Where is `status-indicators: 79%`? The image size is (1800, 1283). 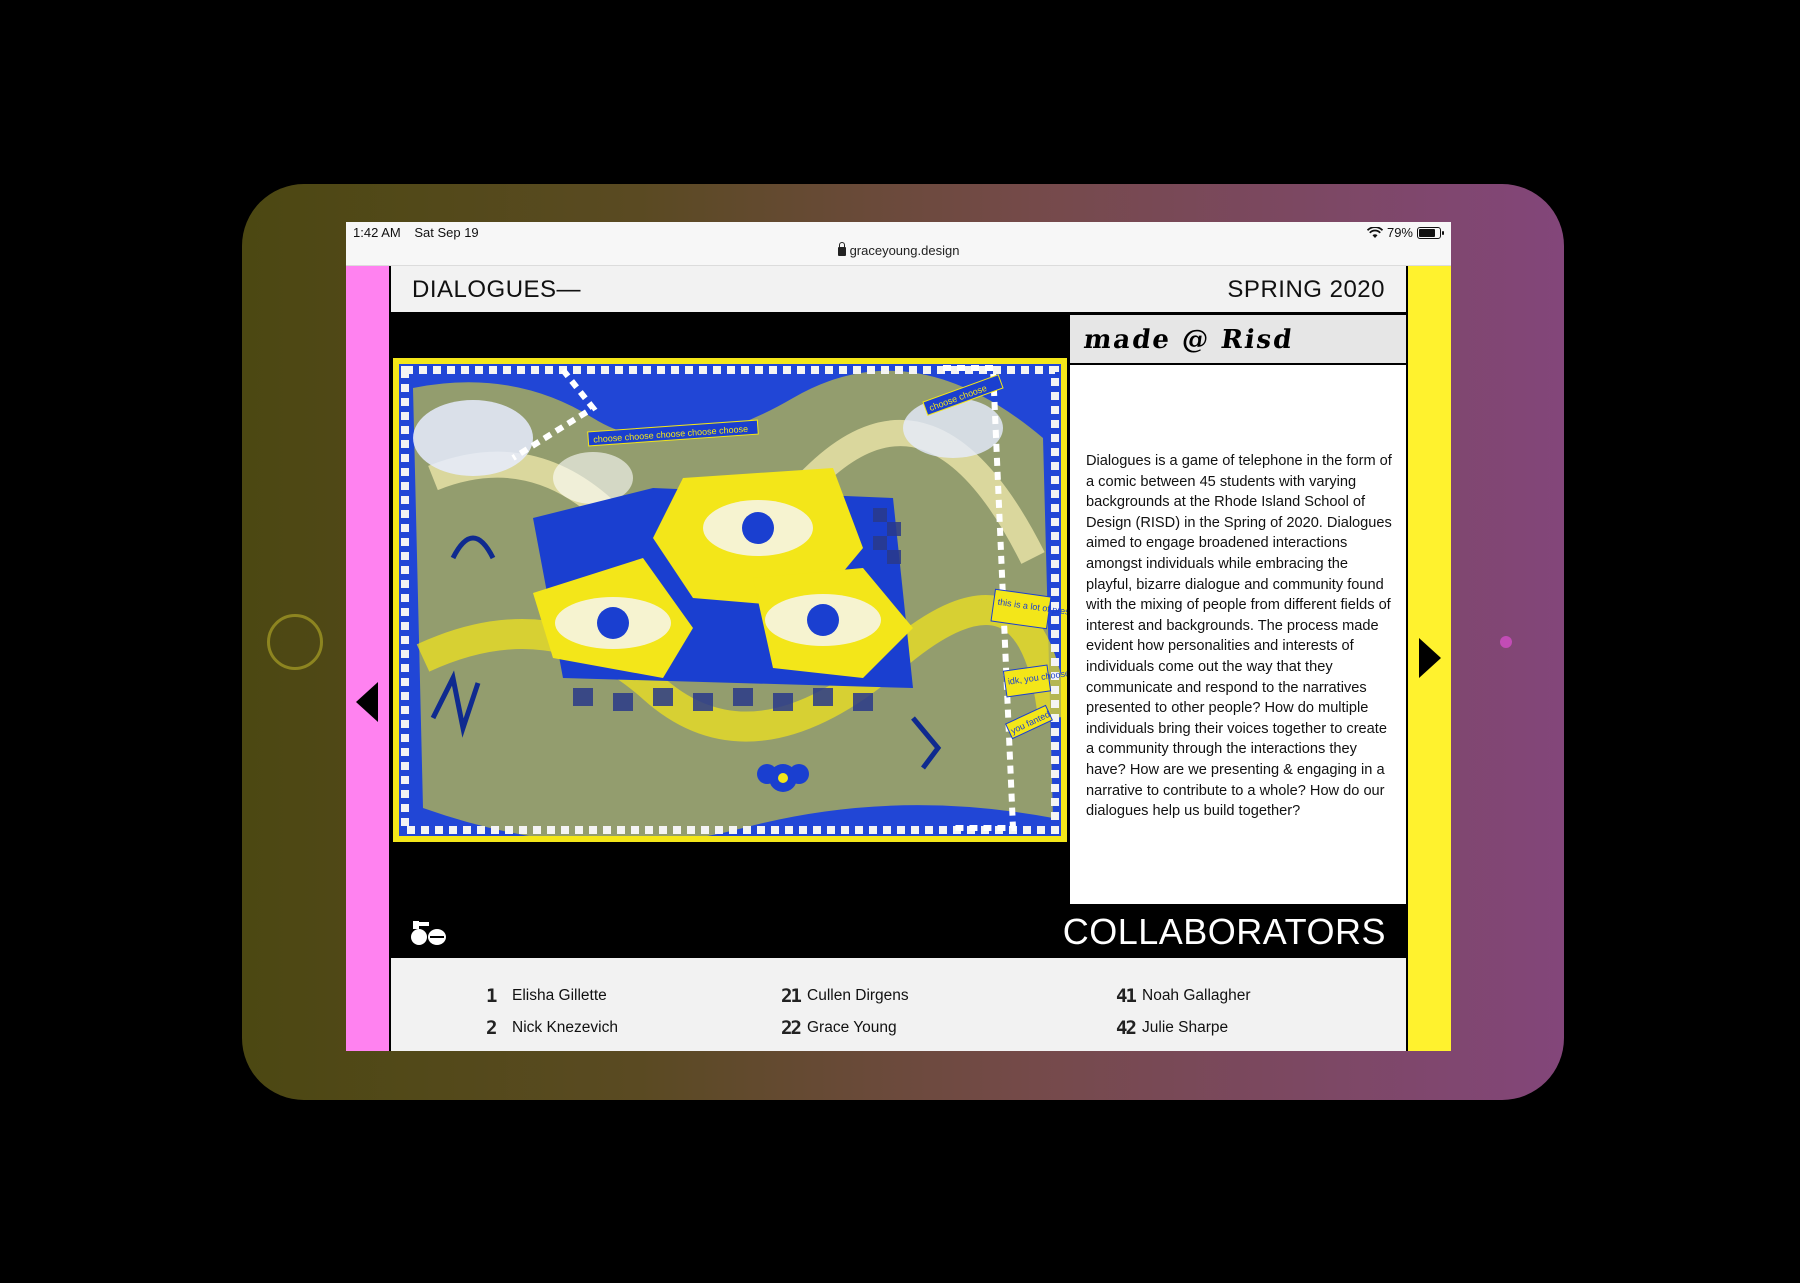
status-indicators: 79% is located at coordinates (1405, 232).